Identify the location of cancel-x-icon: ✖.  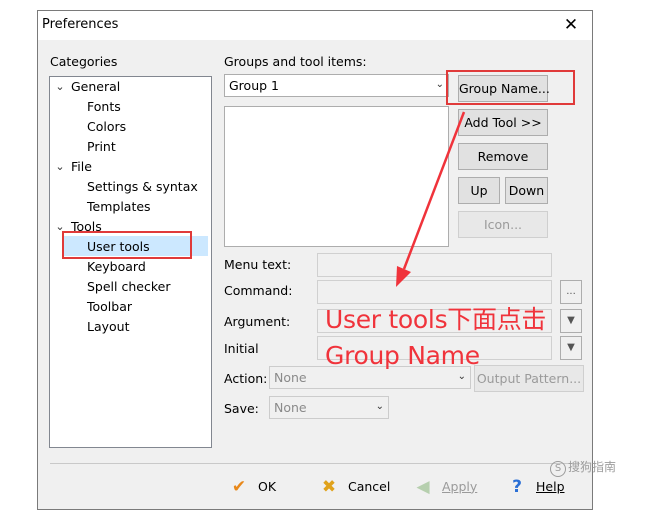
(329, 486).